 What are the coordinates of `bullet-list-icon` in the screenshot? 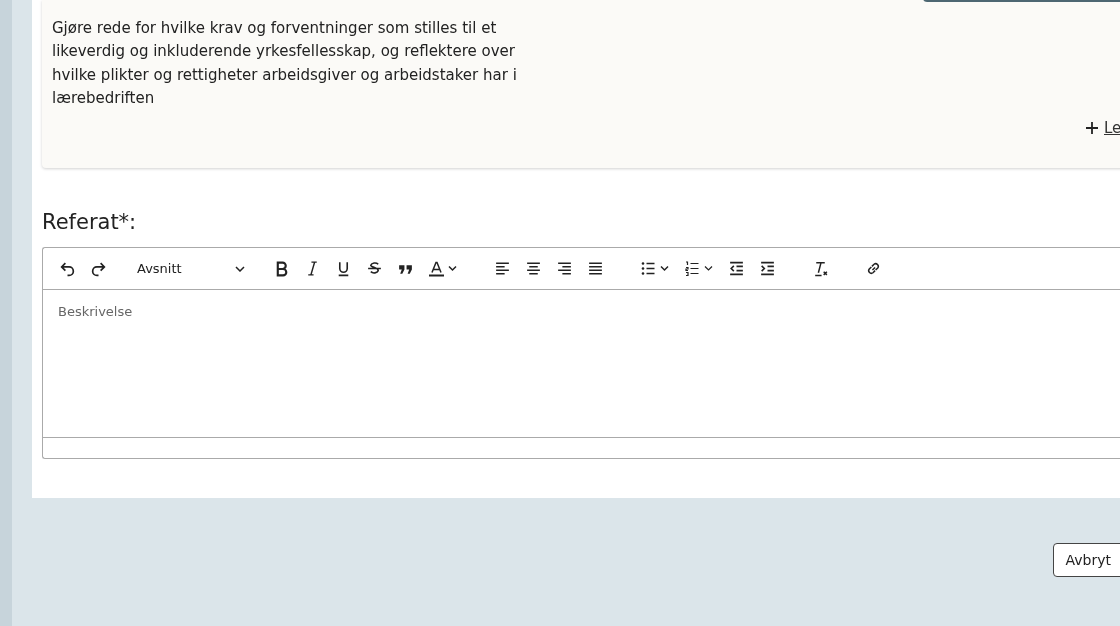 It's located at (655, 268).